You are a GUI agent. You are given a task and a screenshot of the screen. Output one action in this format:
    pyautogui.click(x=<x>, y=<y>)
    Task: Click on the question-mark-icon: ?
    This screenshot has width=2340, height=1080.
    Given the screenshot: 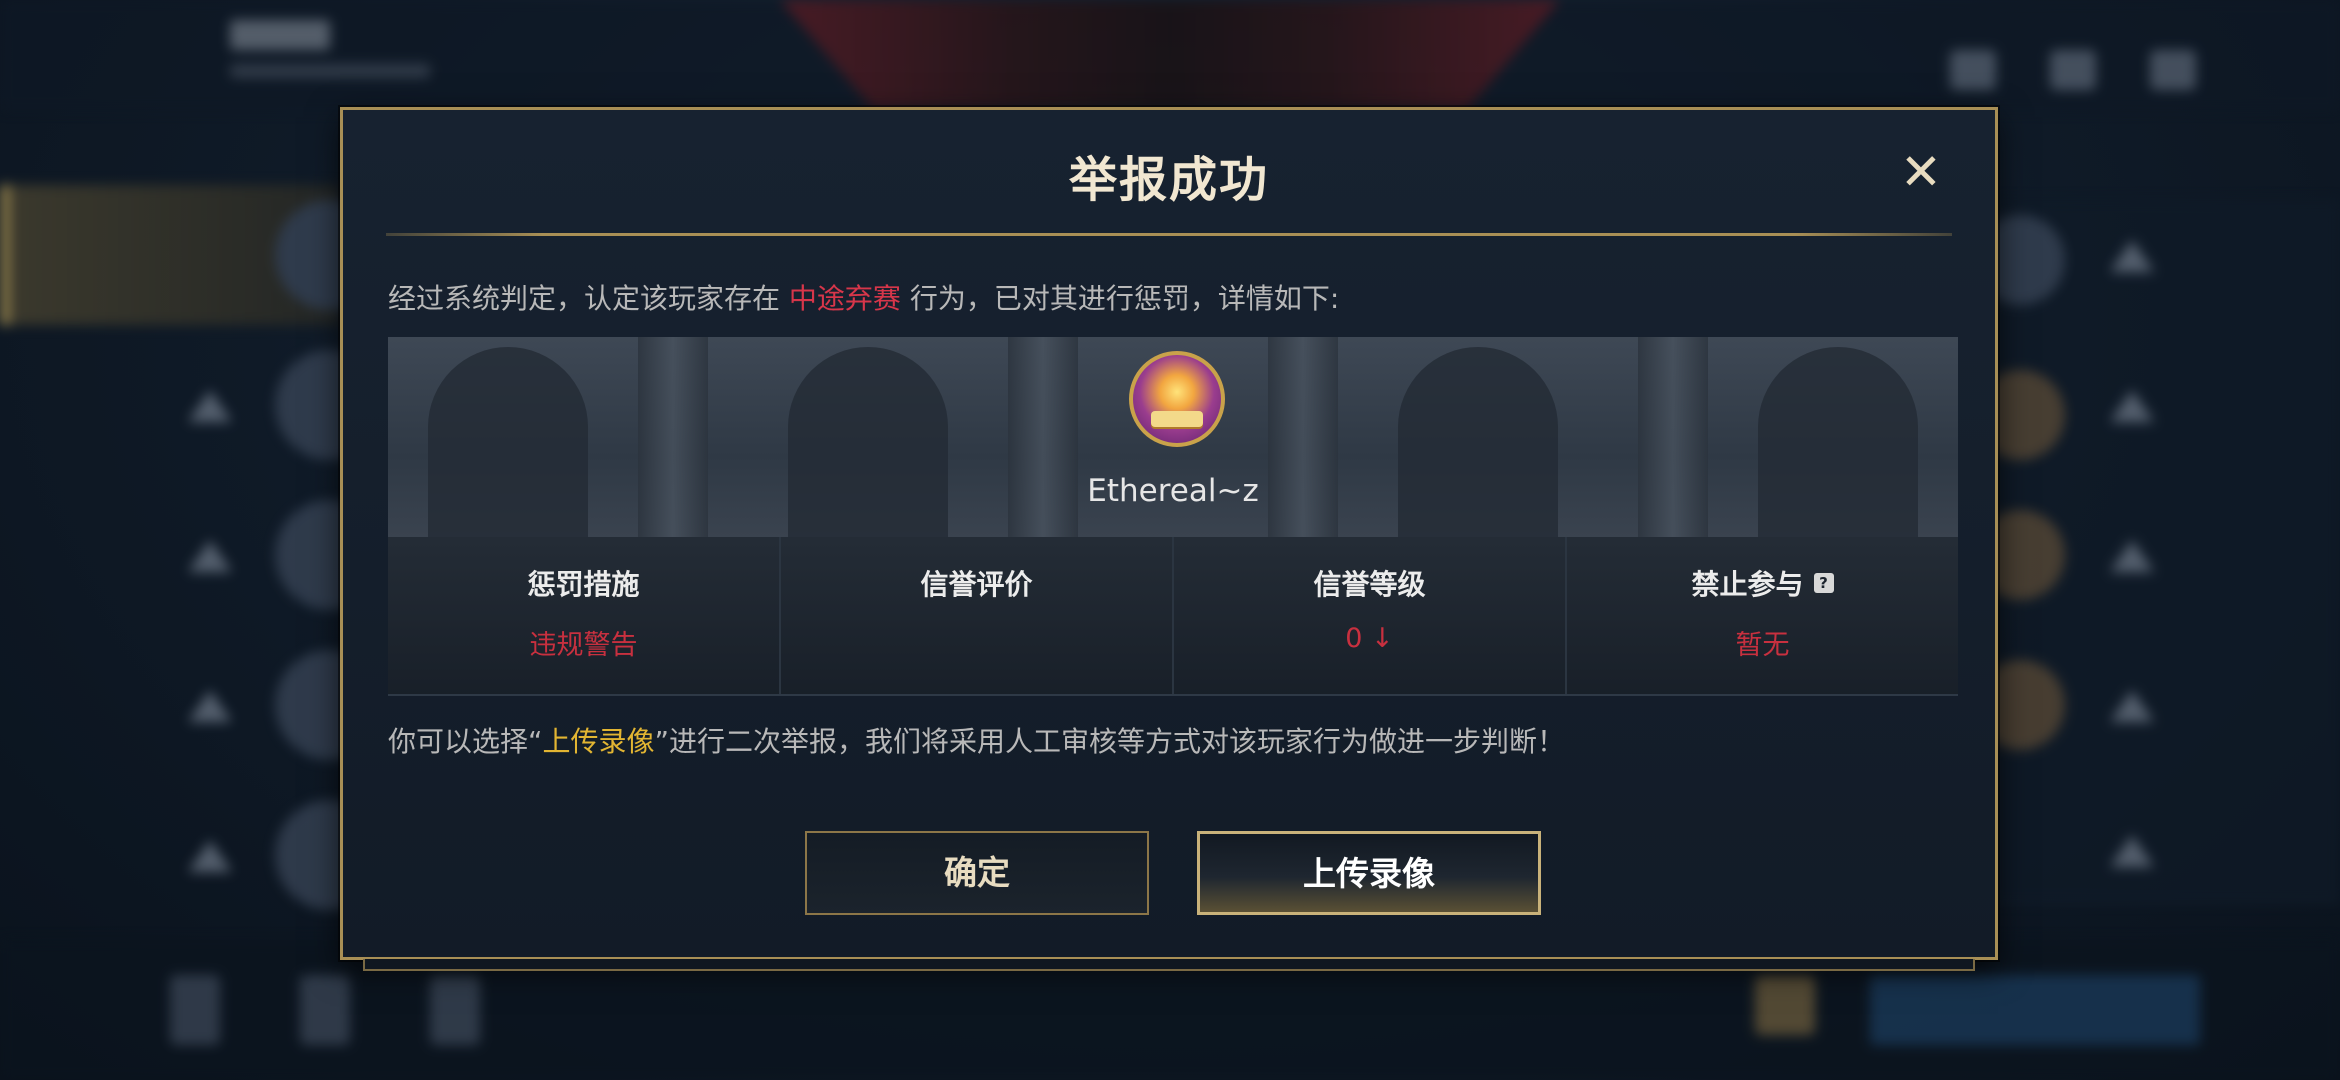 What is the action you would take?
    pyautogui.click(x=1823, y=583)
    